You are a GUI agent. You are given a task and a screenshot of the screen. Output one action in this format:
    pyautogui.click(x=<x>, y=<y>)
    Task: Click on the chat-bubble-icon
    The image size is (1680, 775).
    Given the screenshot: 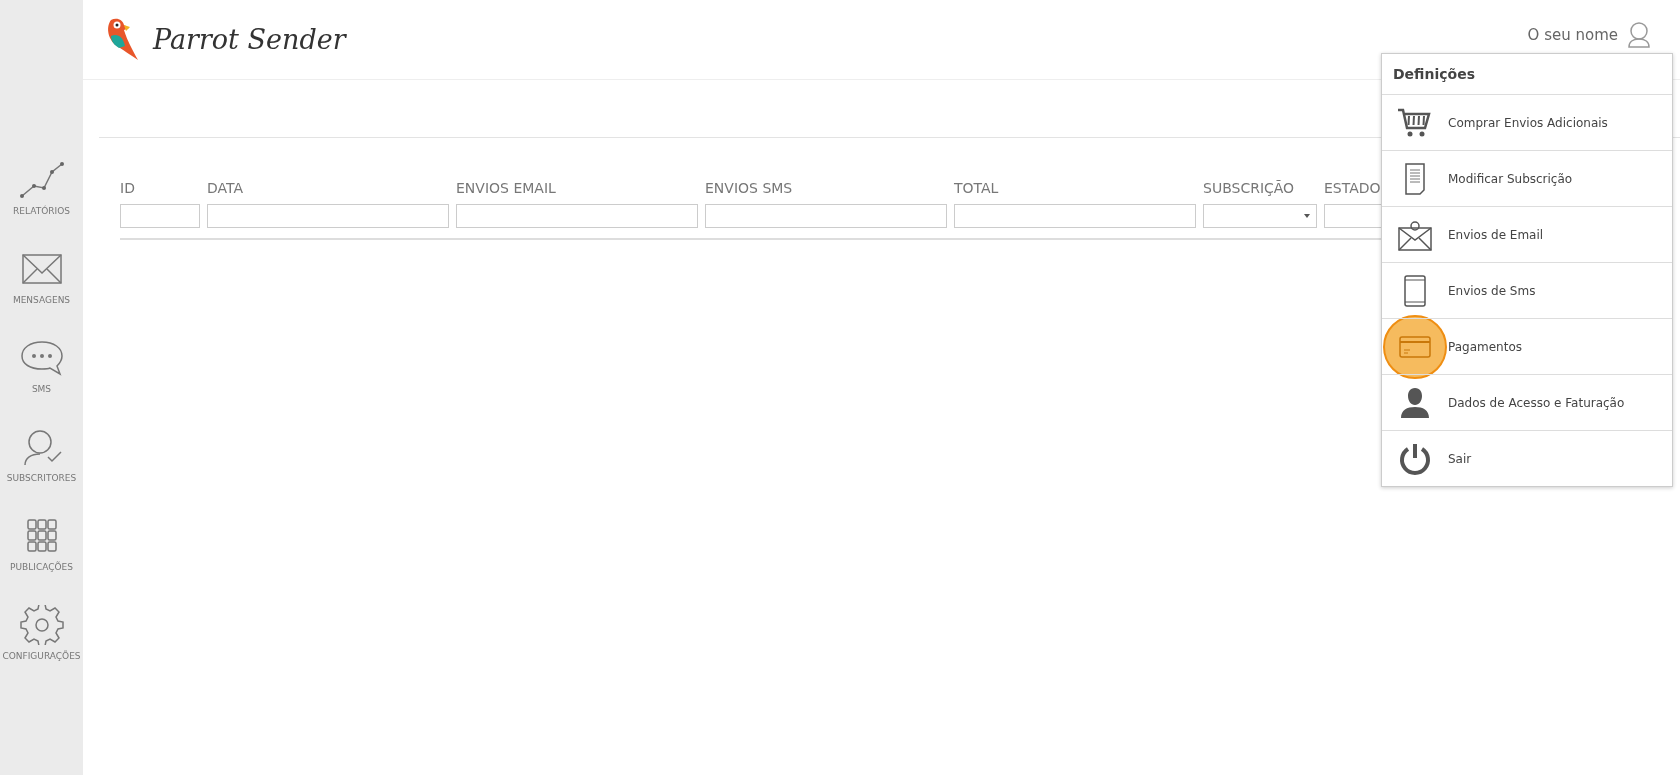 What is the action you would take?
    pyautogui.click(x=41, y=358)
    